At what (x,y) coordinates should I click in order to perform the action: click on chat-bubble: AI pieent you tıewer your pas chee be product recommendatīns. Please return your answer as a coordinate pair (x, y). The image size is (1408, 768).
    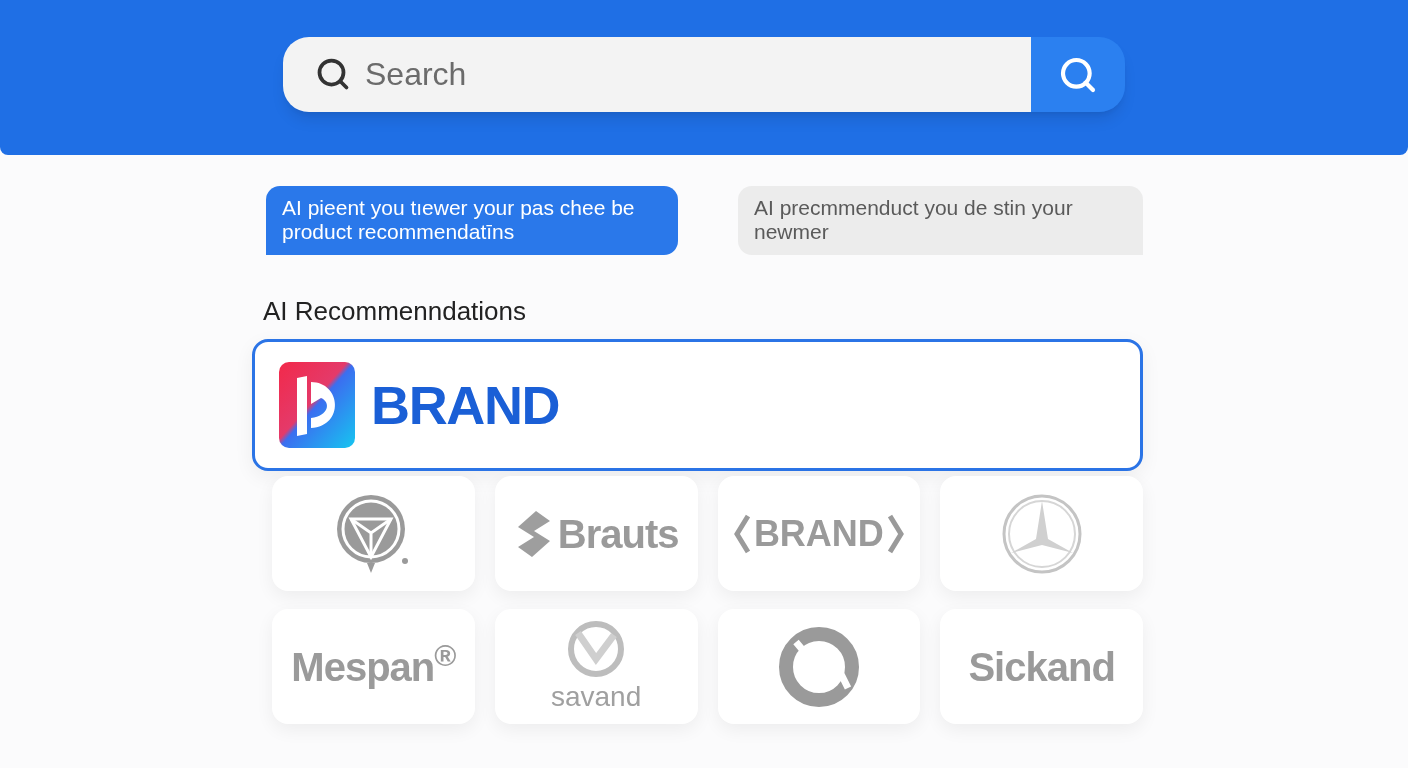
    Looking at the image, I should click on (472, 220).